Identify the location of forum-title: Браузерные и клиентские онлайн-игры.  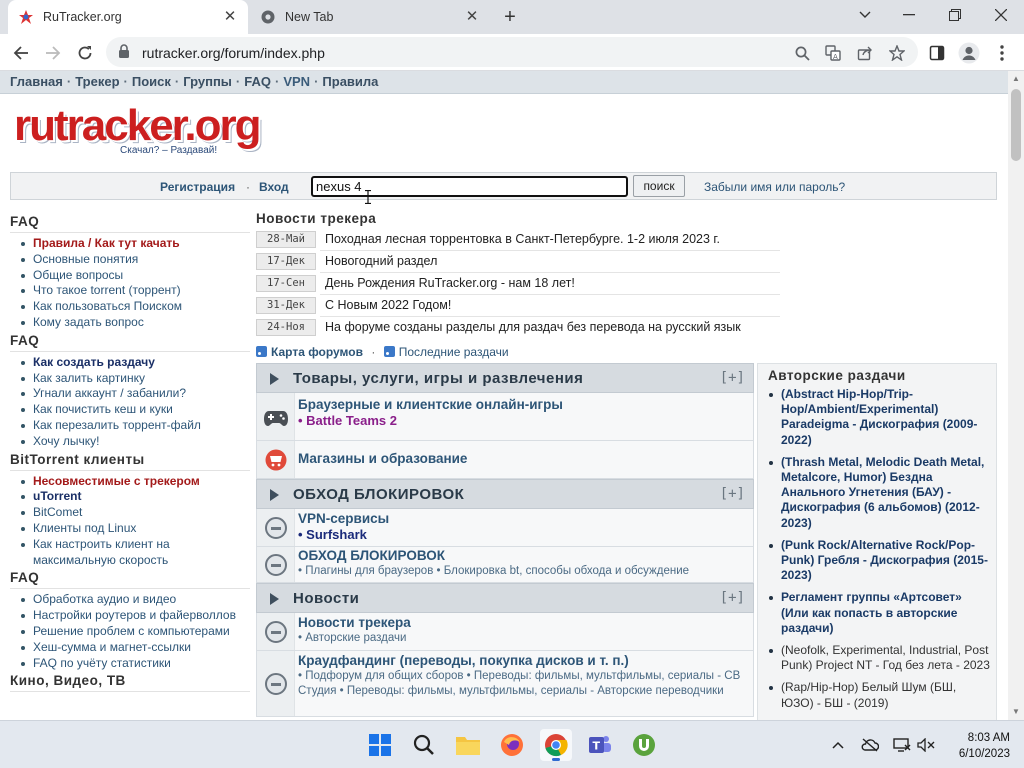
(523, 404).